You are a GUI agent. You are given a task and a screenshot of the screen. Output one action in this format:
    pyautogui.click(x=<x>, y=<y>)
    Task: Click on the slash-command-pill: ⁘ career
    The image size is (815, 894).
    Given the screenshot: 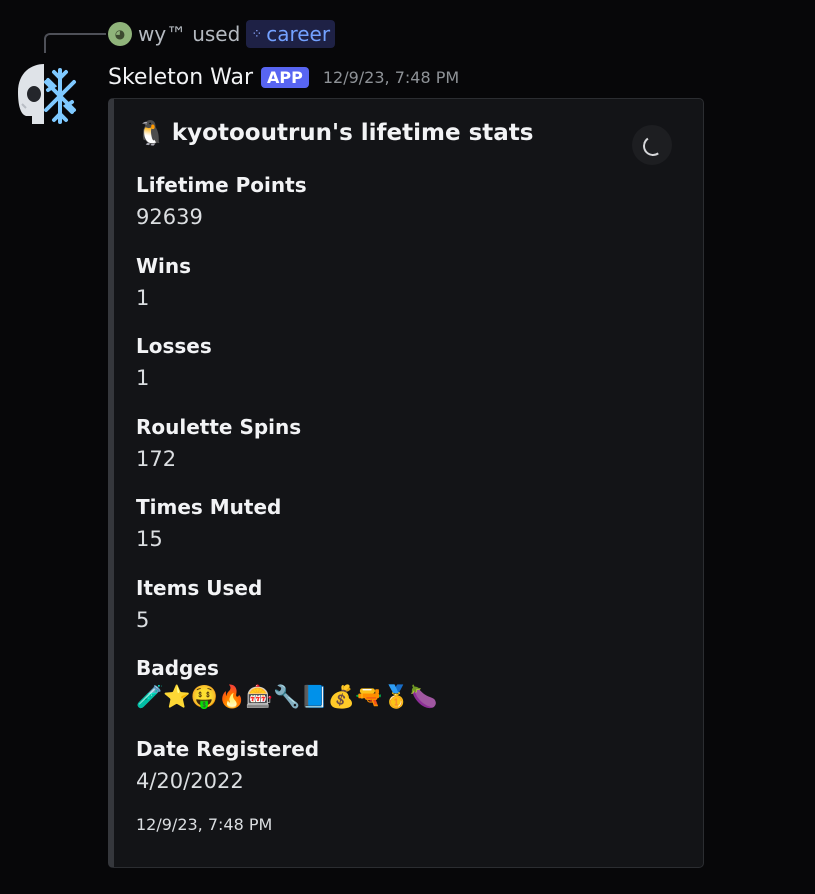 What is the action you would take?
    pyautogui.click(x=291, y=34)
    